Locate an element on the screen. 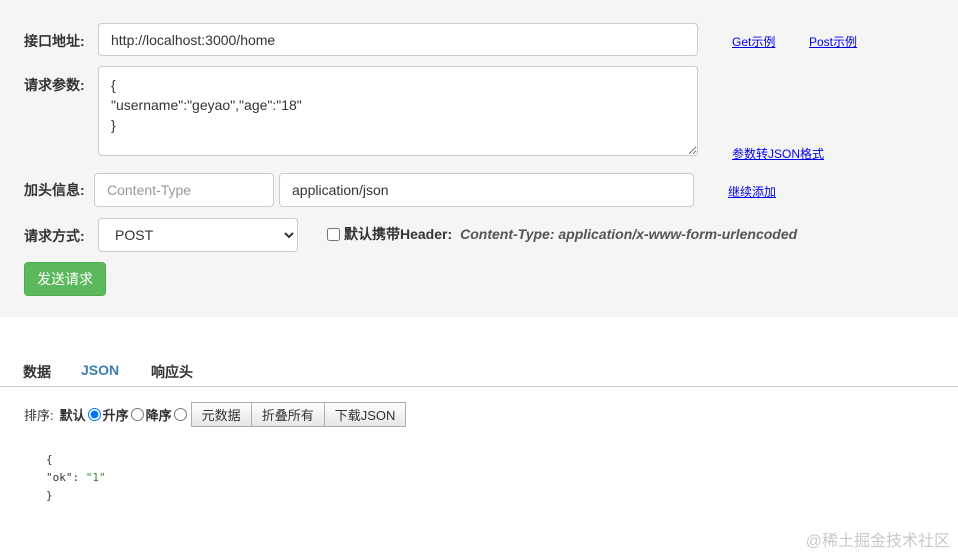 The image size is (958, 553). params-textarea: { "username":"geyao","age":"18" } is located at coordinates (398, 111).